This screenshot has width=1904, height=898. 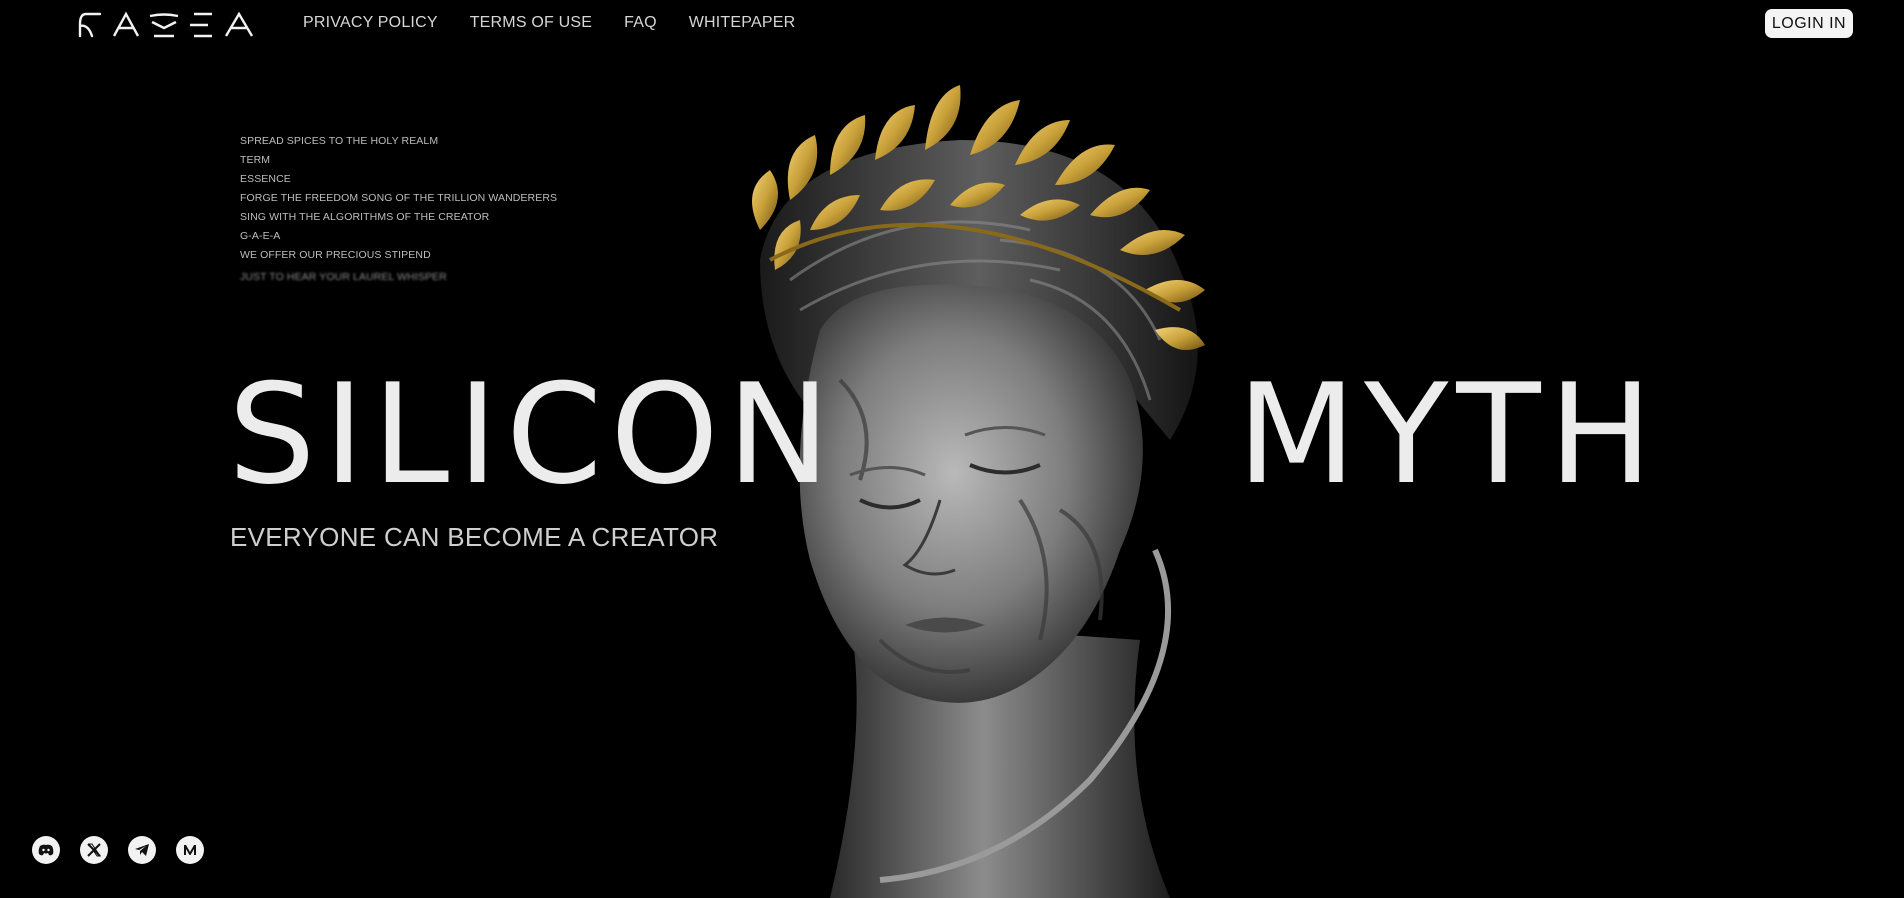 I want to click on gaea-logo, so click(x=167, y=25).